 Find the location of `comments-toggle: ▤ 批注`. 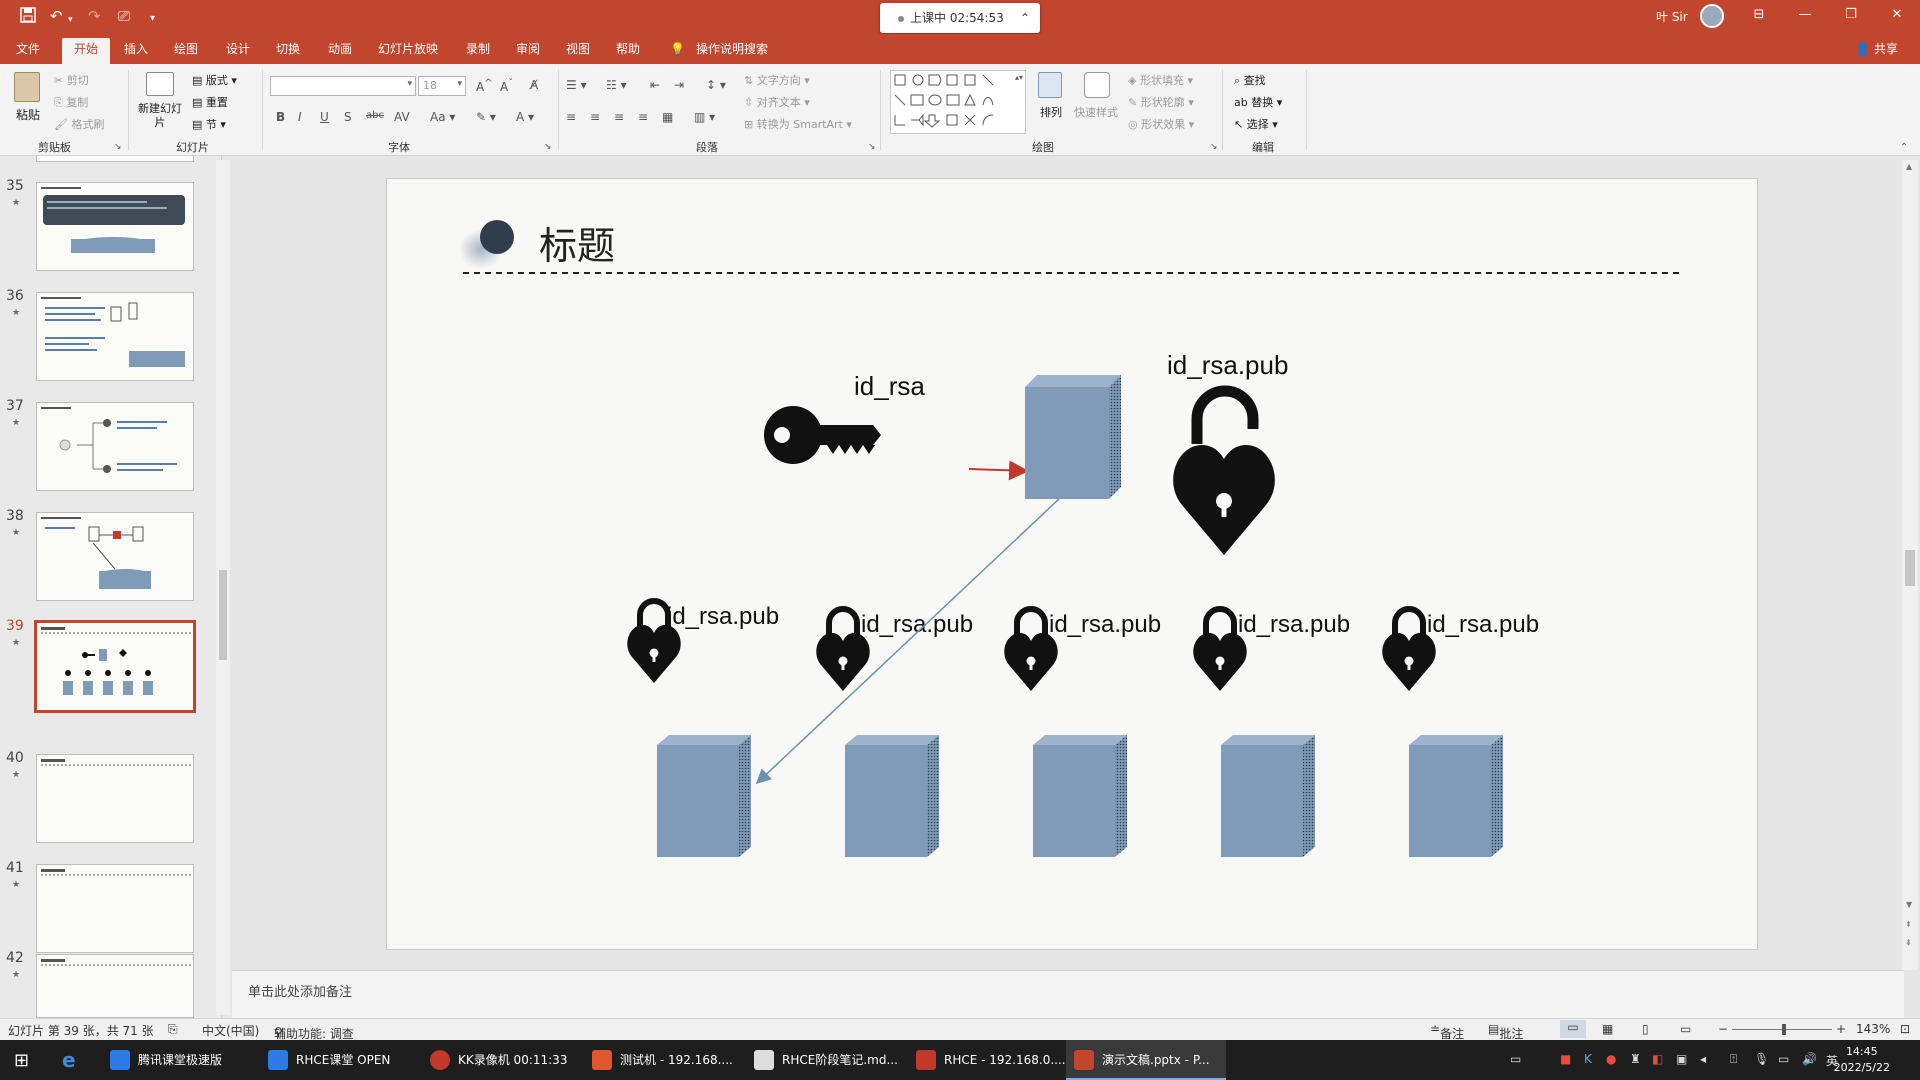

comments-toggle: ▤ 批注 is located at coordinates (1505, 1031).